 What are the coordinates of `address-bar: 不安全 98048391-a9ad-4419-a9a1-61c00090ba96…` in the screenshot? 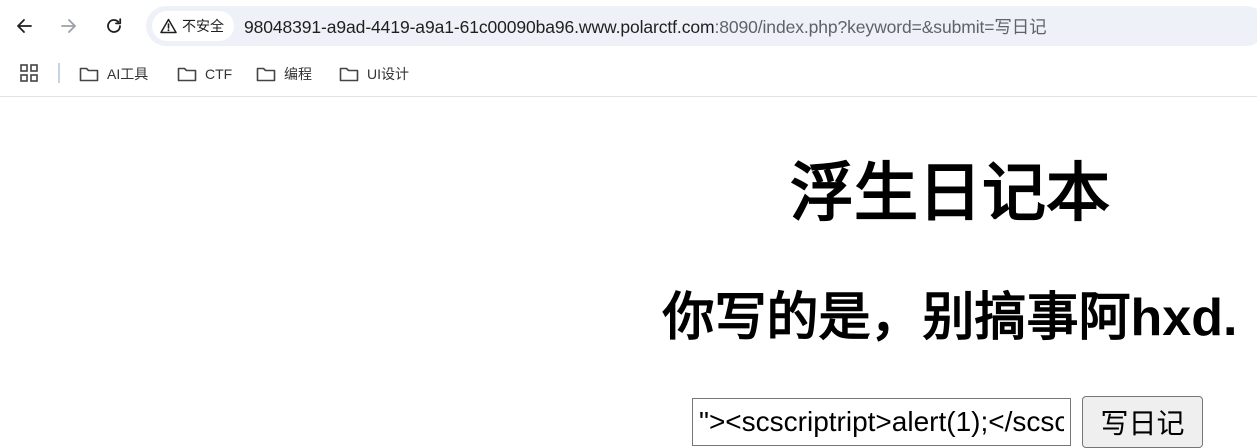 It's located at (701, 26).